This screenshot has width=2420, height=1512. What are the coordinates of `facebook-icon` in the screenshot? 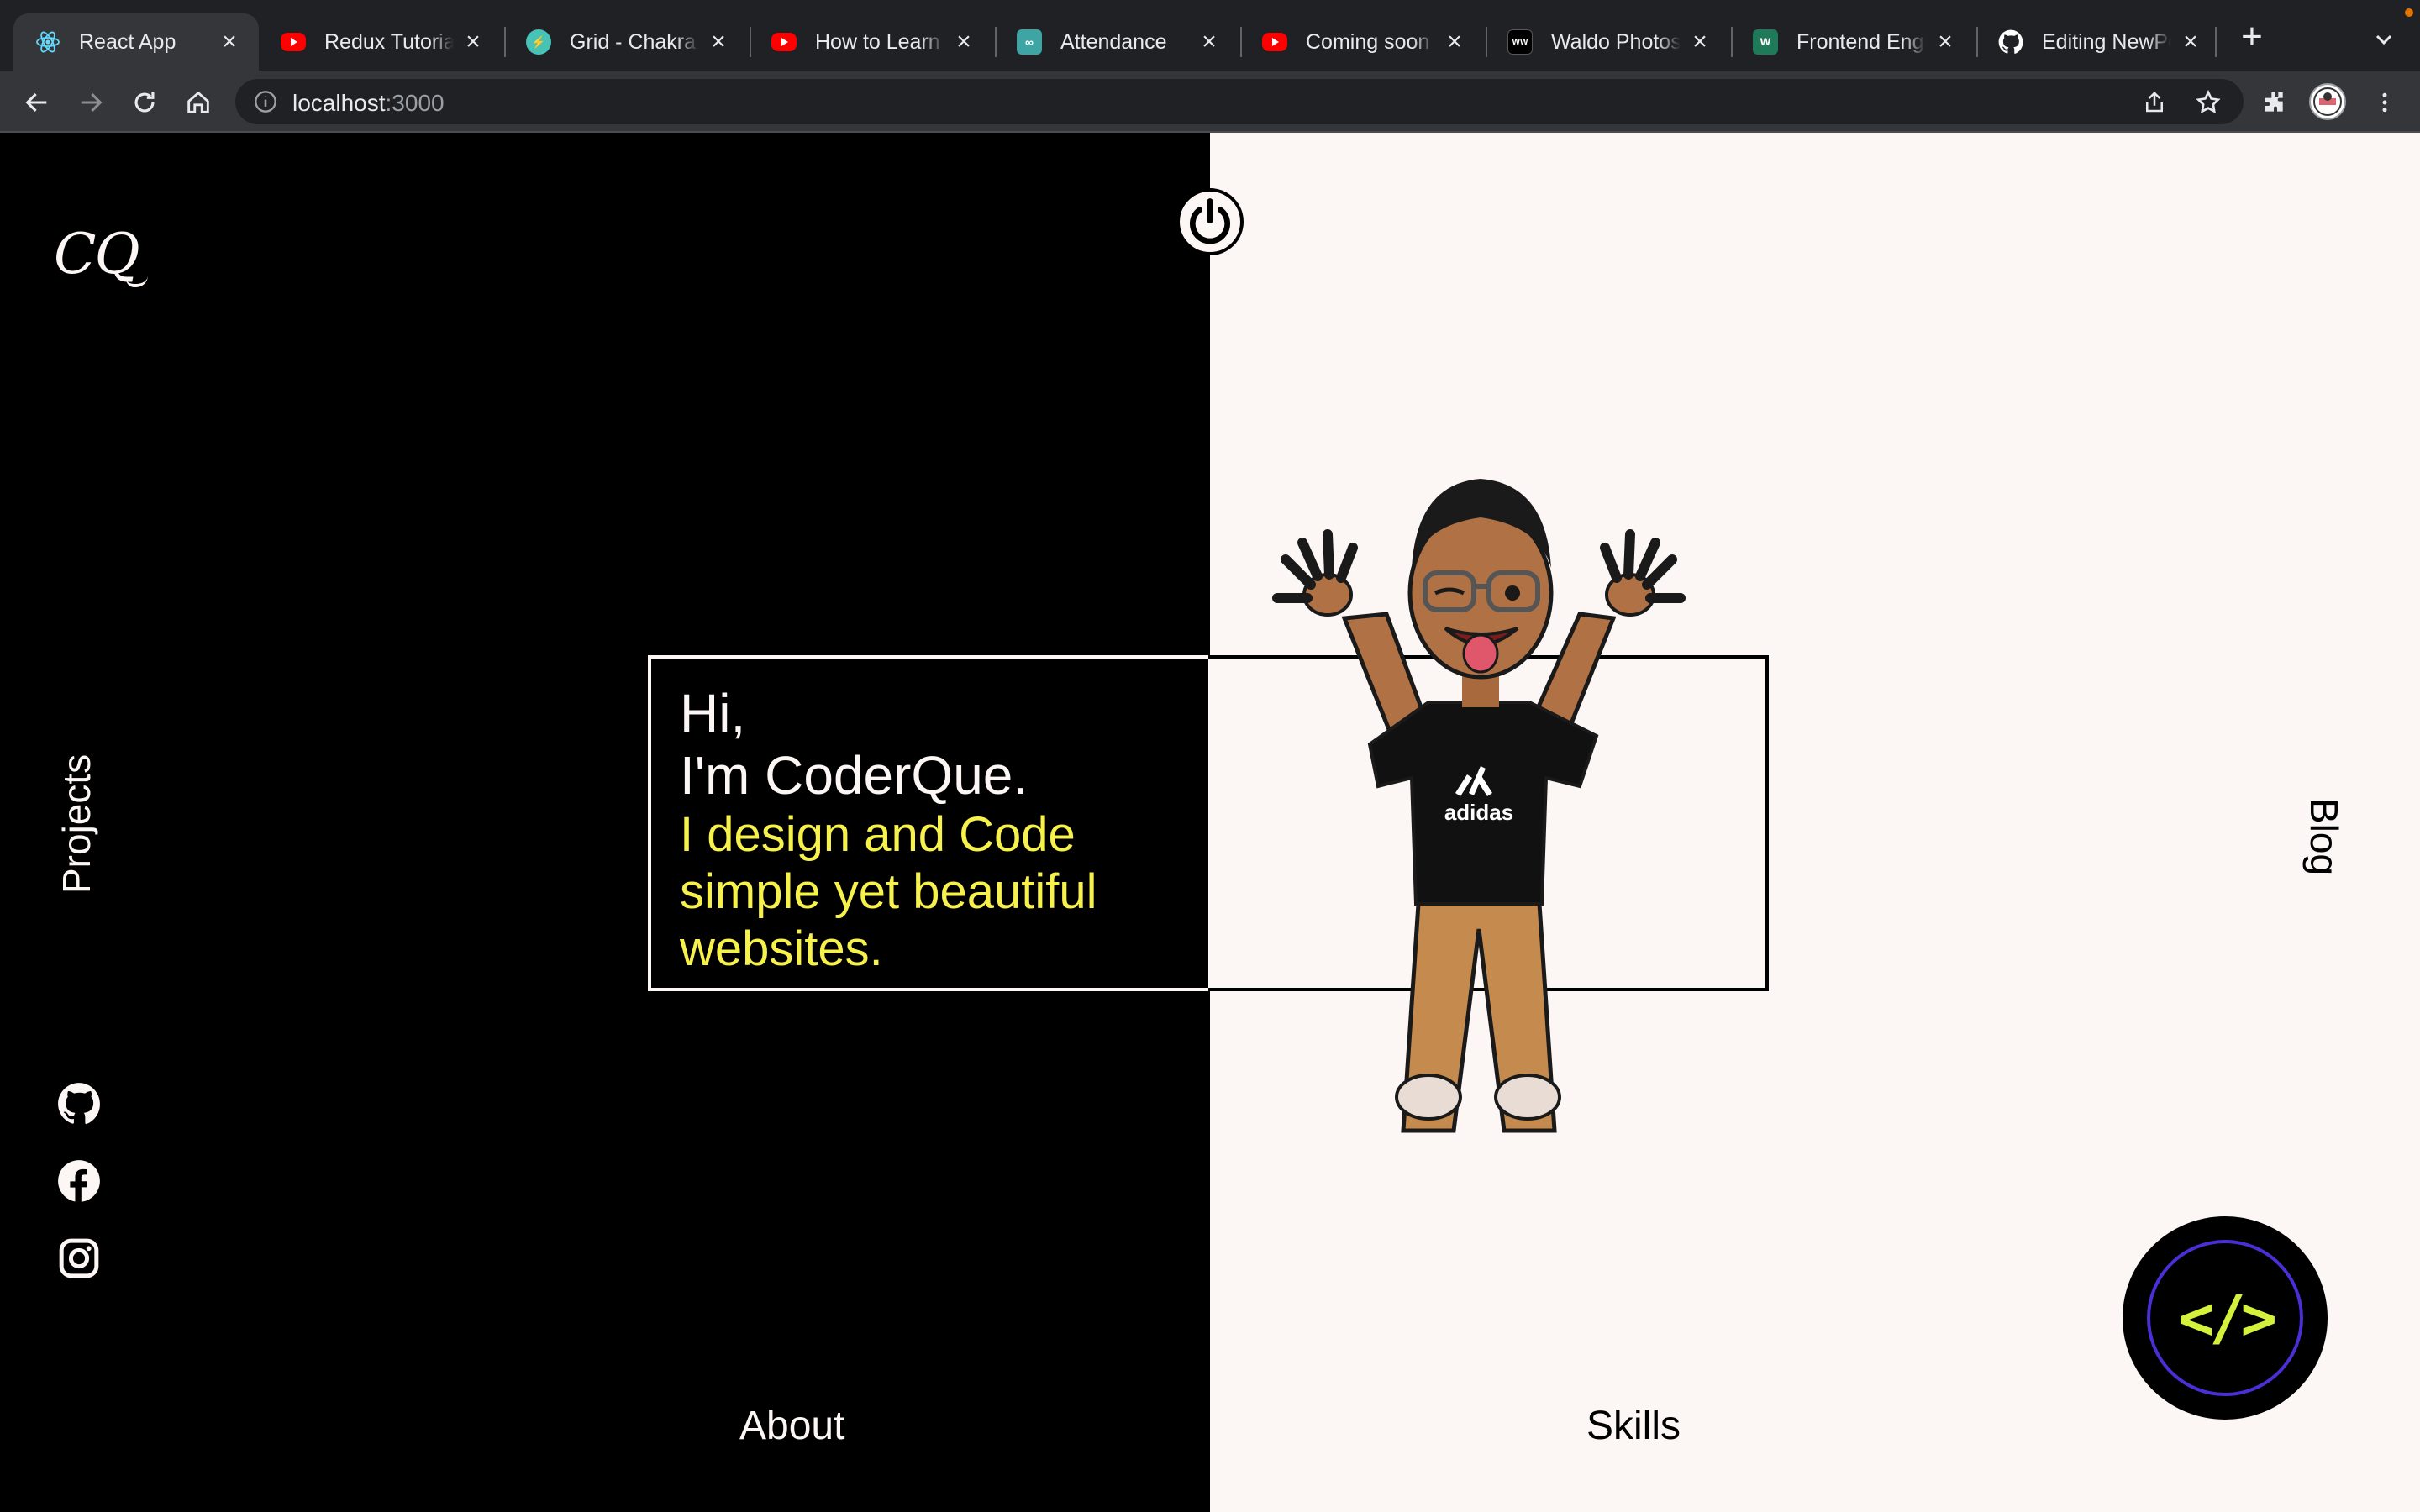 It's located at (79, 1181).